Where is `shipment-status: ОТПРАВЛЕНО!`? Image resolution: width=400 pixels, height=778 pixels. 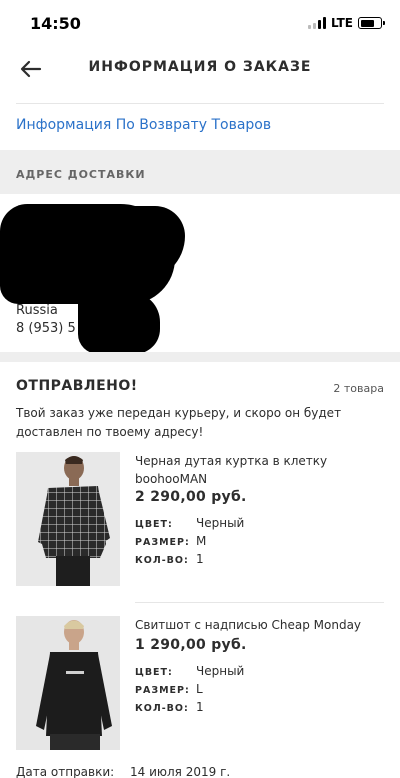 shipment-status: ОТПРАВЛЕНО! is located at coordinates (77, 386).